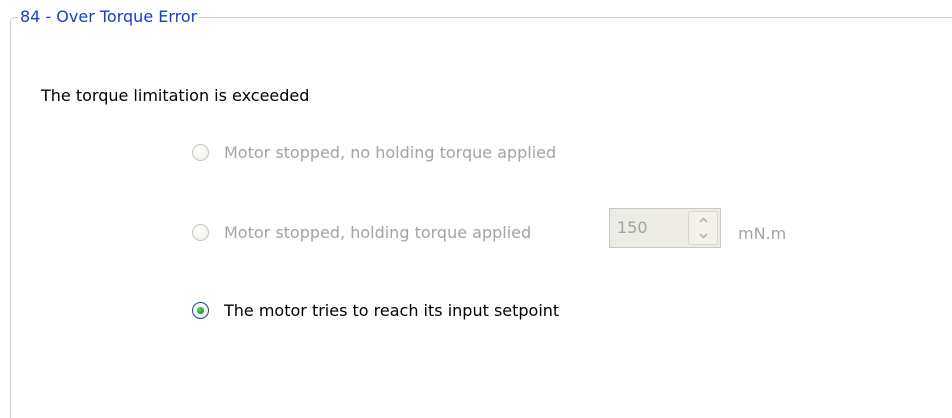 This screenshot has width=952, height=418. What do you see at coordinates (665, 228) in the screenshot?
I see `holding-torque-spinbox: 150` at bounding box center [665, 228].